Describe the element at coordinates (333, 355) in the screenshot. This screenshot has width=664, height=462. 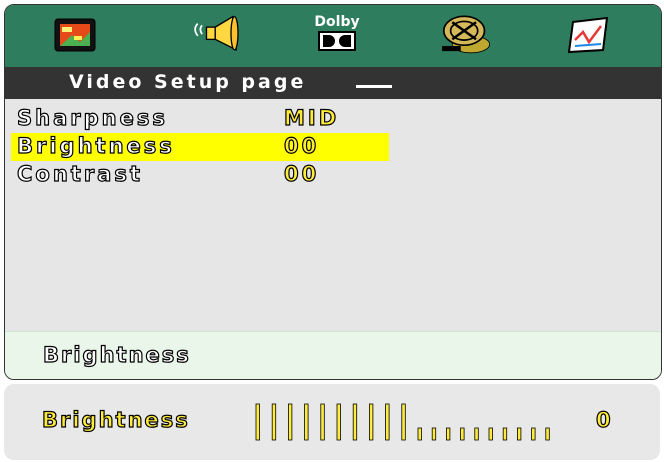
I see `status-bar: Brightness` at that location.